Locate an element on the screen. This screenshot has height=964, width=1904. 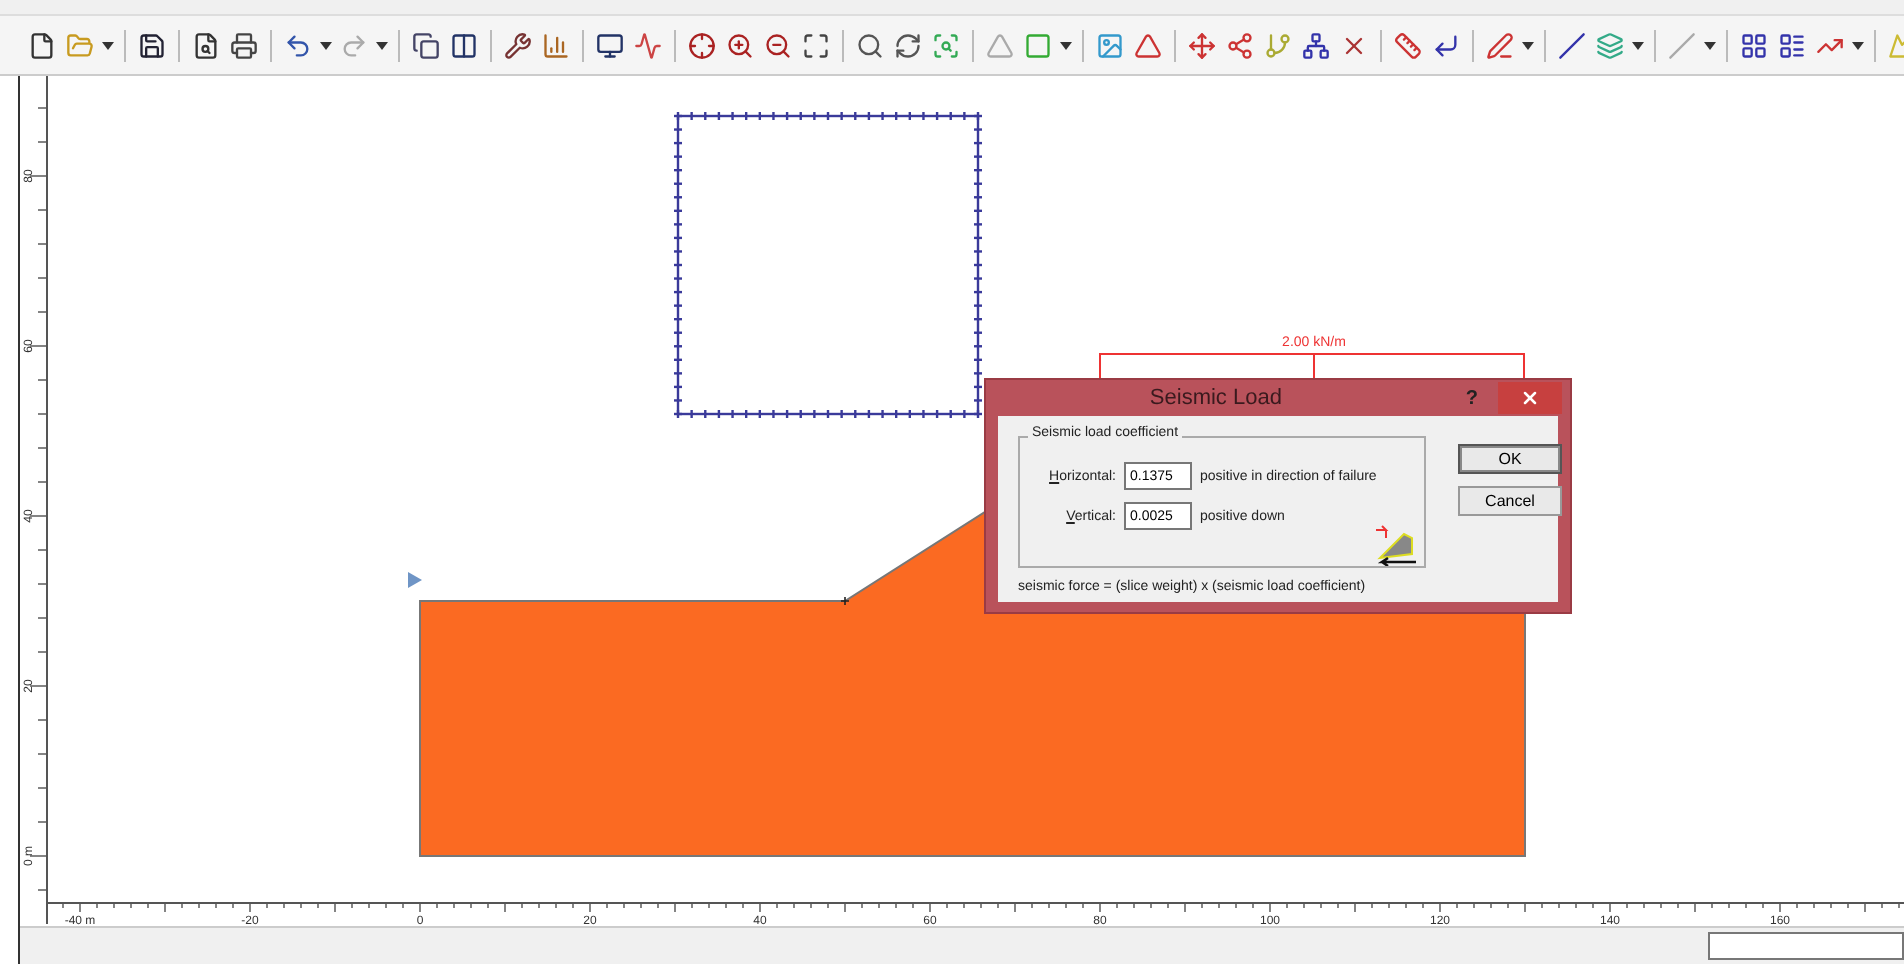
crosshair-button is located at coordinates (702, 45).